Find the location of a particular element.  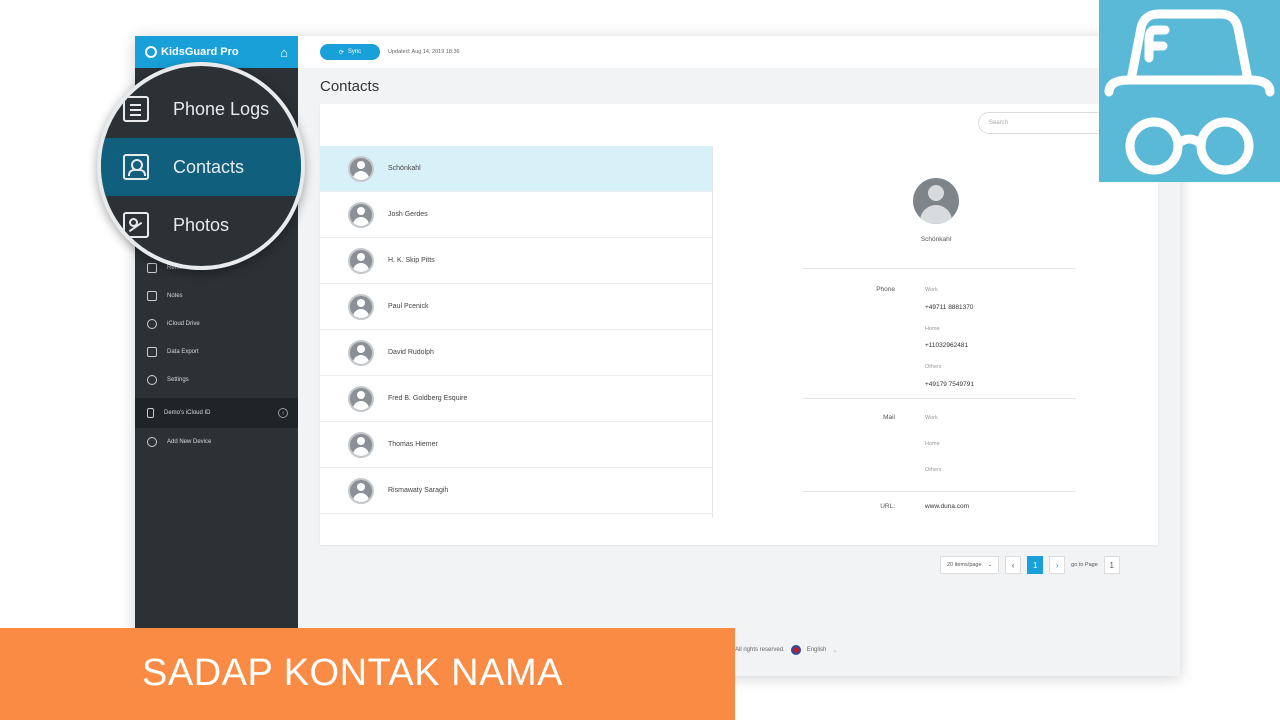

per-page-select: 20 items/page ⌄ is located at coordinates (970, 565).